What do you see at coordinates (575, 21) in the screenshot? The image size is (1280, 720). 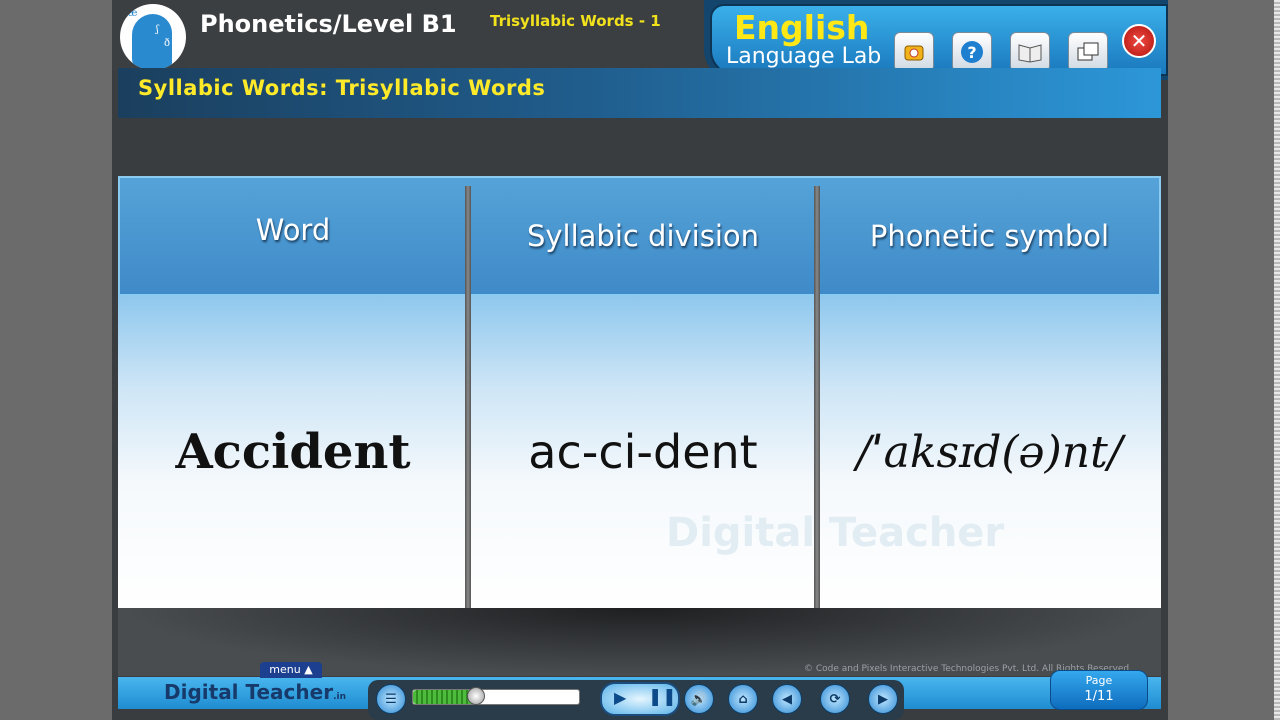 I see `lesson-title: Trisyllabic Words - 1` at bounding box center [575, 21].